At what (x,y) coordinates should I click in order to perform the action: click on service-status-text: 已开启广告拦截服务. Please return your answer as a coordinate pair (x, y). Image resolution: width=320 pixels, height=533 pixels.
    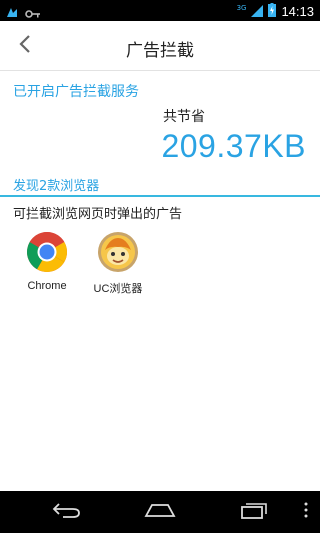
    Looking at the image, I should click on (76, 92).